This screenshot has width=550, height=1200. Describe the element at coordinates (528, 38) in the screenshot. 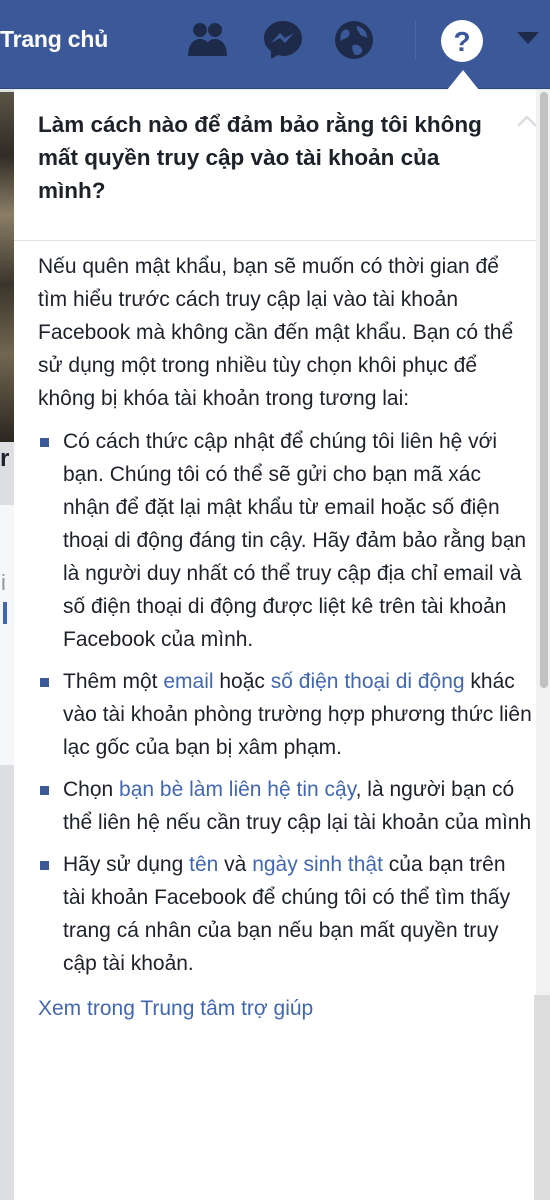

I see `caret-down-icon` at that location.